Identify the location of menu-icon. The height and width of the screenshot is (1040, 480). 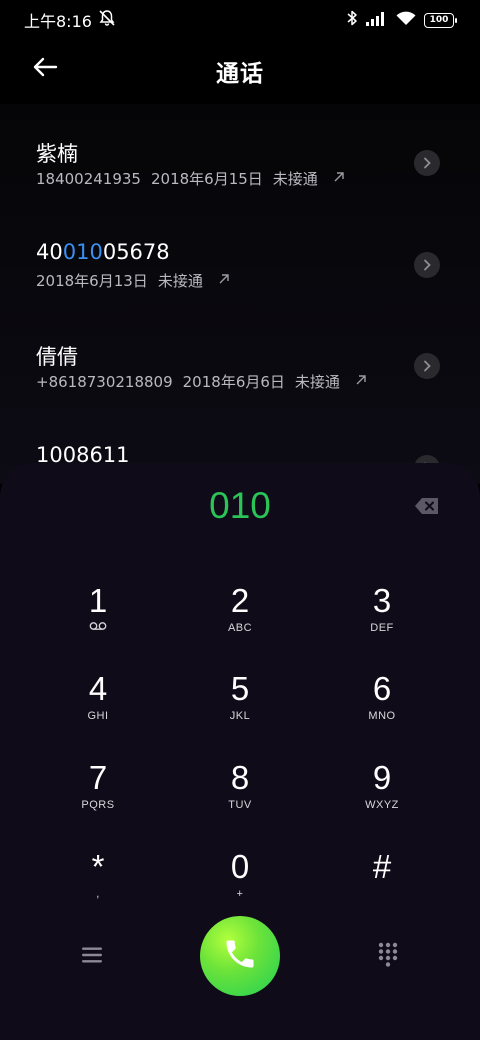
(92, 957).